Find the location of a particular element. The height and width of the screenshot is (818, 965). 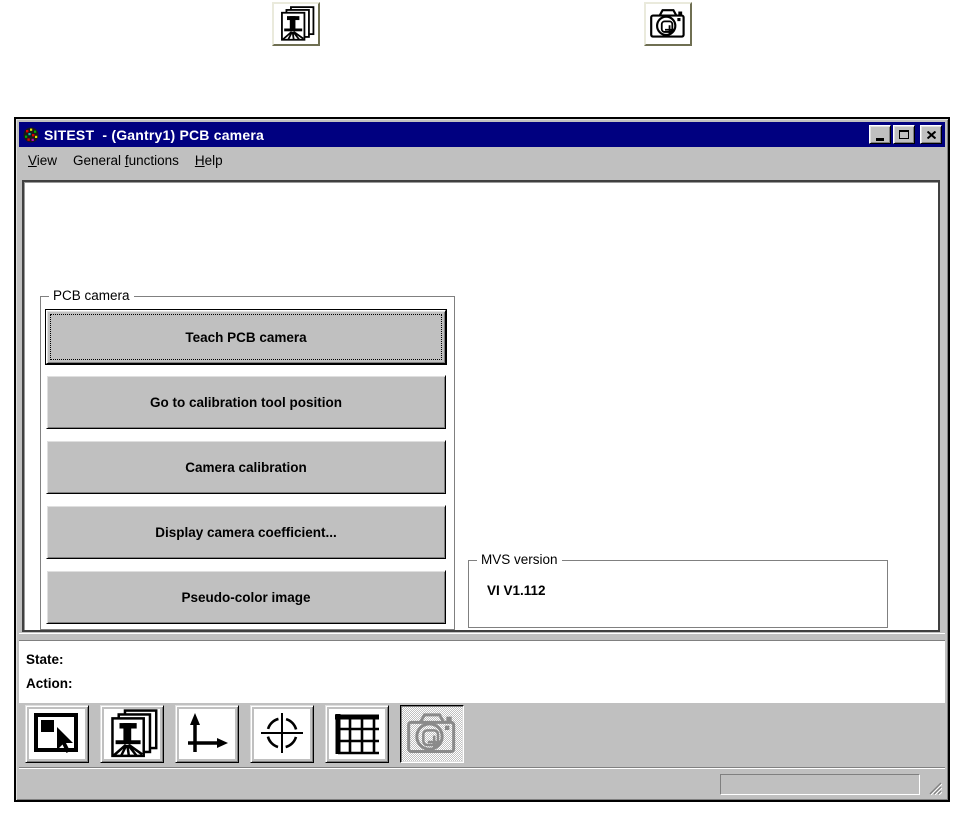

maximize-icon is located at coordinates (904, 134).